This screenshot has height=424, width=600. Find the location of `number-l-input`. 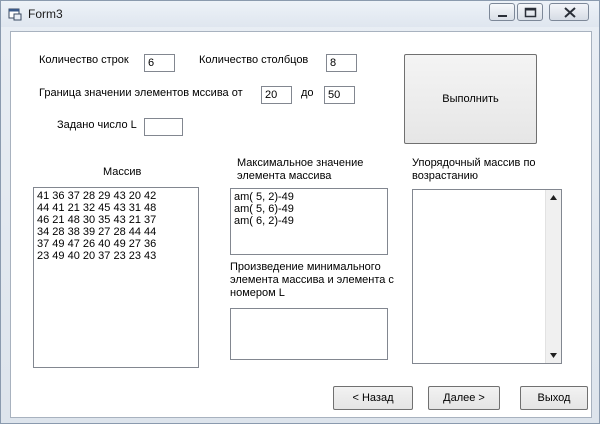

number-l-input is located at coordinates (163, 127).